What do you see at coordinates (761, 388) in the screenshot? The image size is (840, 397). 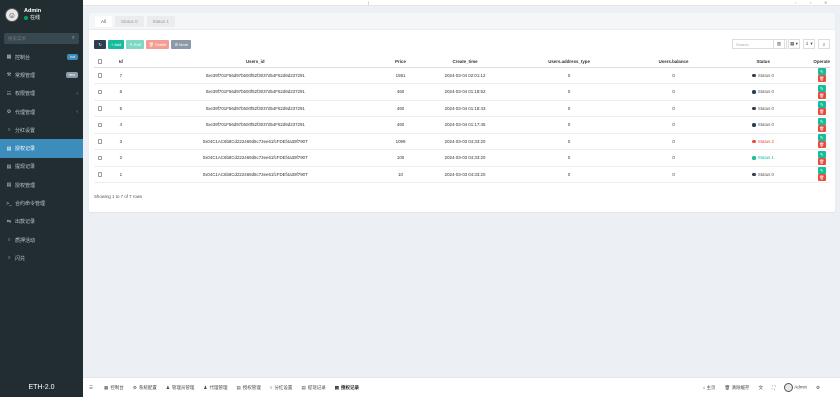 I see `language-icon: 文` at bounding box center [761, 388].